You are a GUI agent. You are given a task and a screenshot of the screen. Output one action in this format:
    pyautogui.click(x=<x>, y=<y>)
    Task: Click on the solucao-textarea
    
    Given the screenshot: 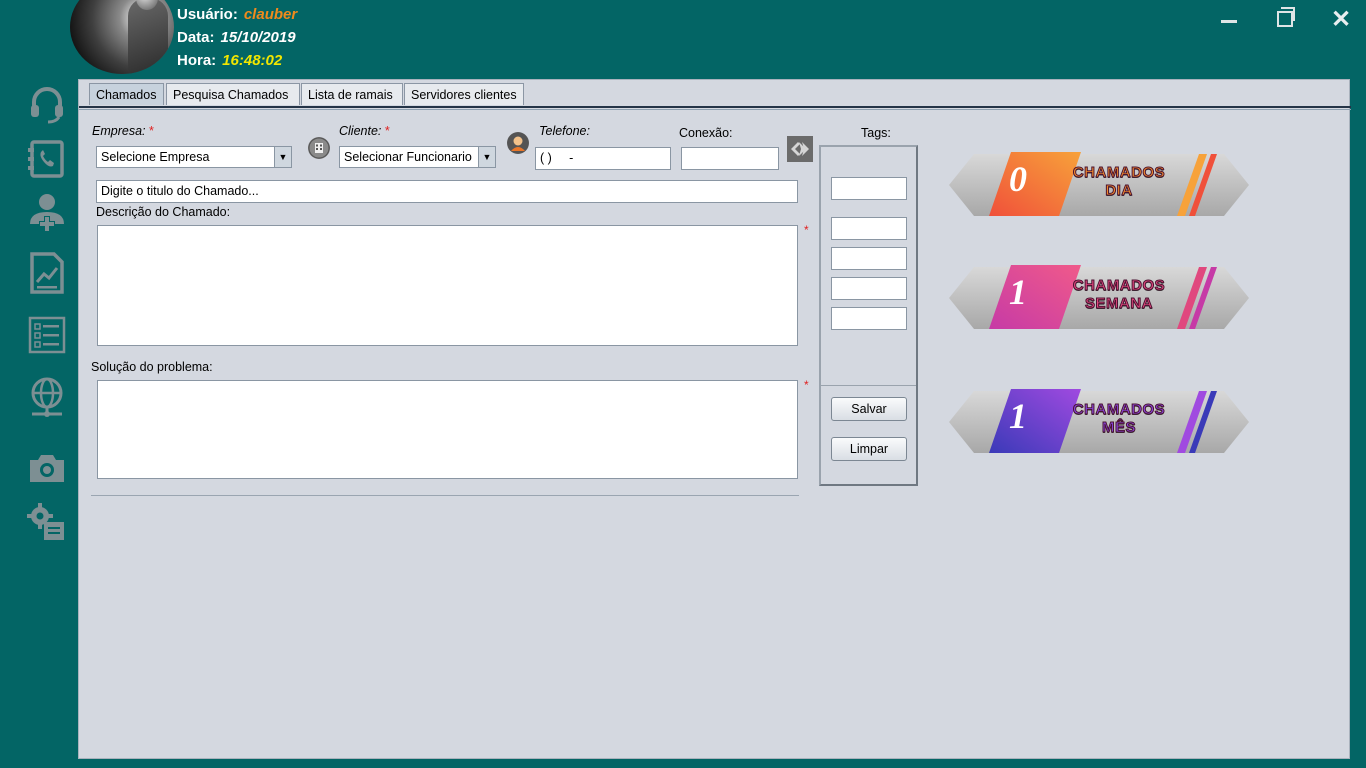 What is the action you would take?
    pyautogui.click(x=447, y=429)
    